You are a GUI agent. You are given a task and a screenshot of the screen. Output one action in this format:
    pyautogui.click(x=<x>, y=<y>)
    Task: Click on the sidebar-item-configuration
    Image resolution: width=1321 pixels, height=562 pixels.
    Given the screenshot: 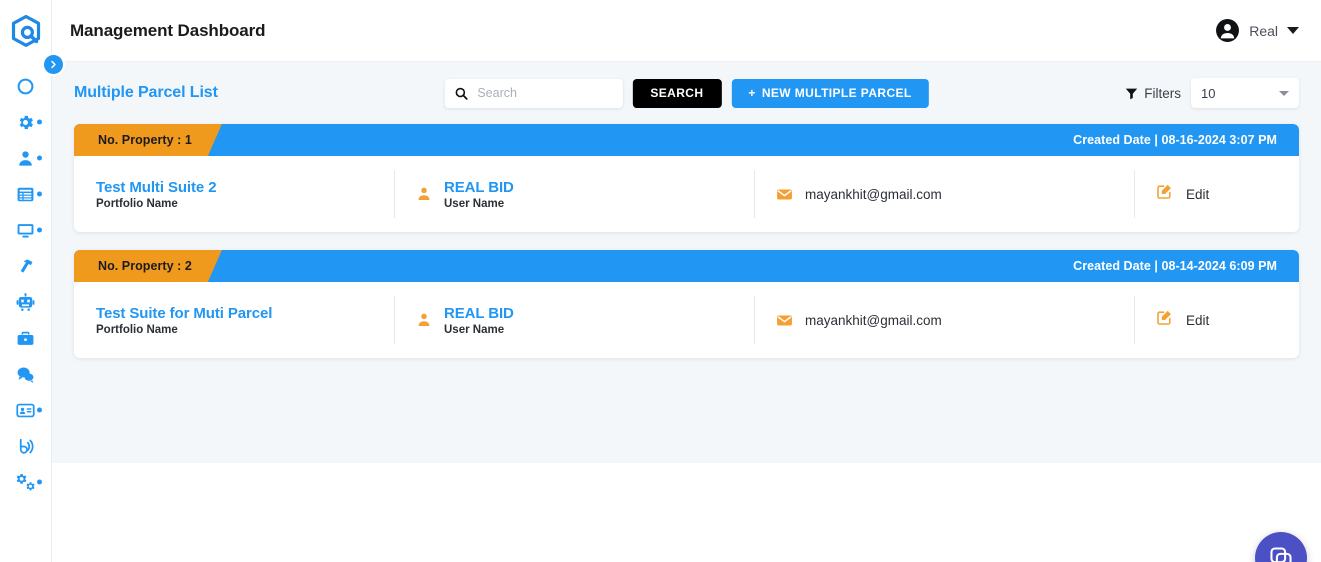 What is the action you would take?
    pyautogui.click(x=25, y=482)
    